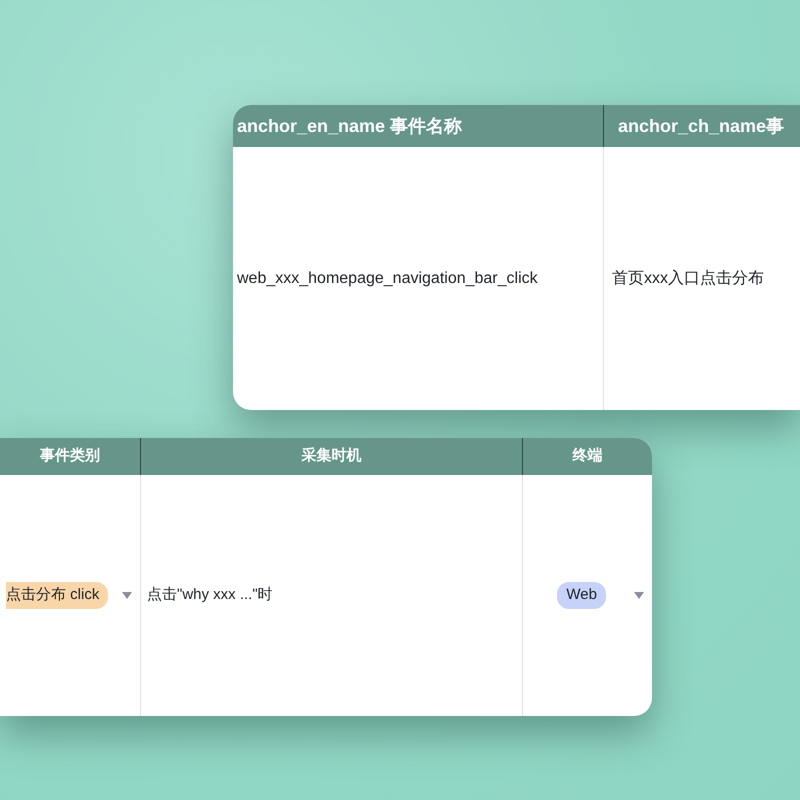 This screenshot has width=800, height=800. What do you see at coordinates (70, 456) in the screenshot?
I see `column-header: 事件类别` at bounding box center [70, 456].